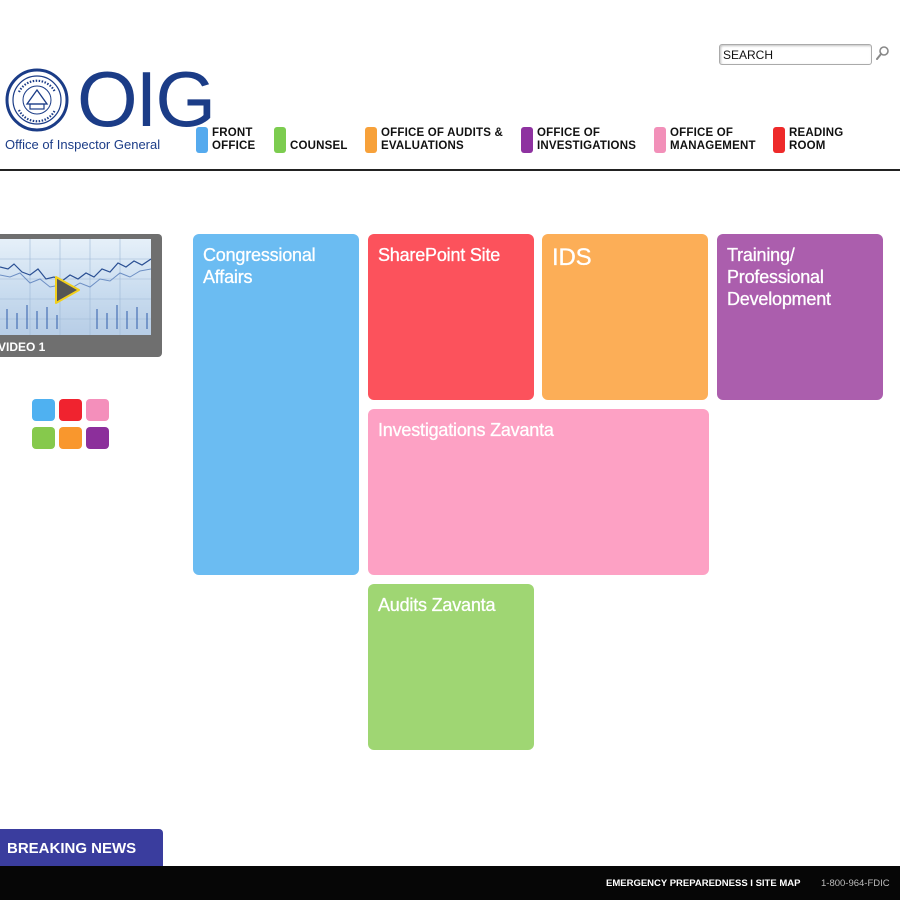  I want to click on nav-item-front-office: FRONT OFFICE, so click(225, 142).